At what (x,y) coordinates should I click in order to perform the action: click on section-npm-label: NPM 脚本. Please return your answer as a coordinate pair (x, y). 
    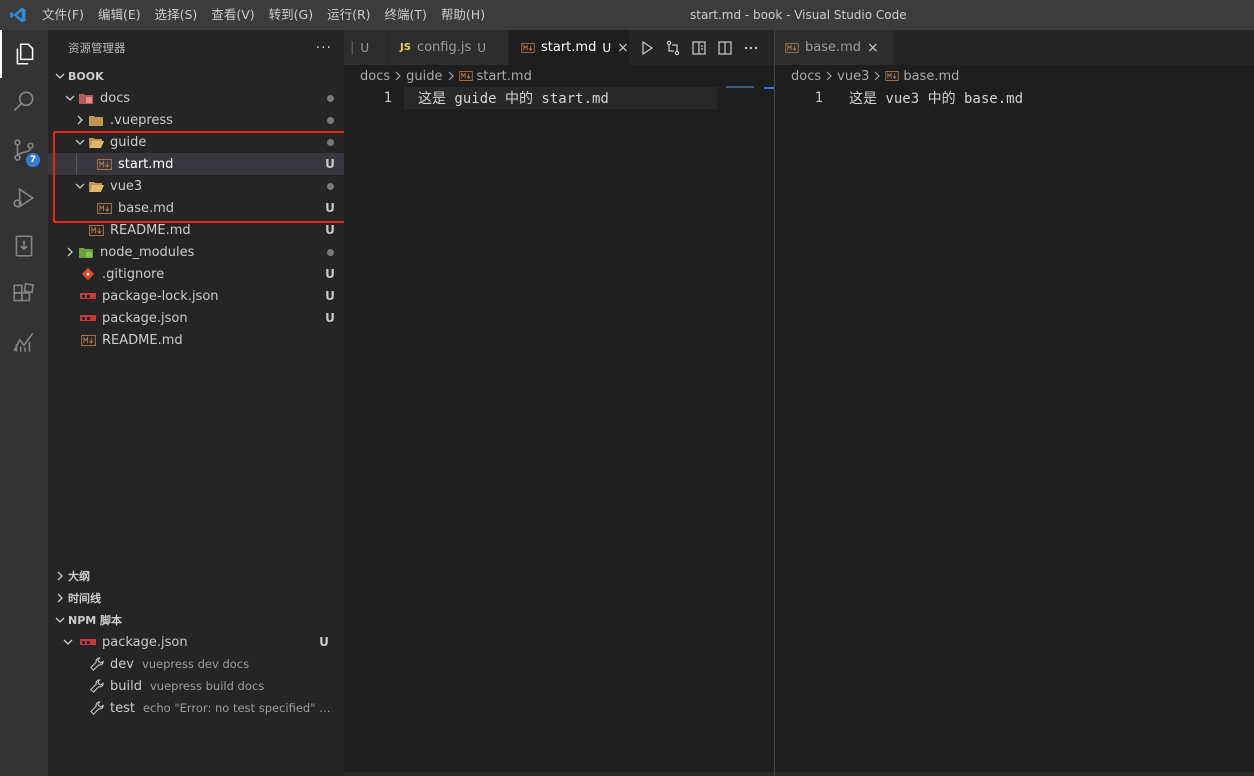
    Looking at the image, I should click on (95, 620).